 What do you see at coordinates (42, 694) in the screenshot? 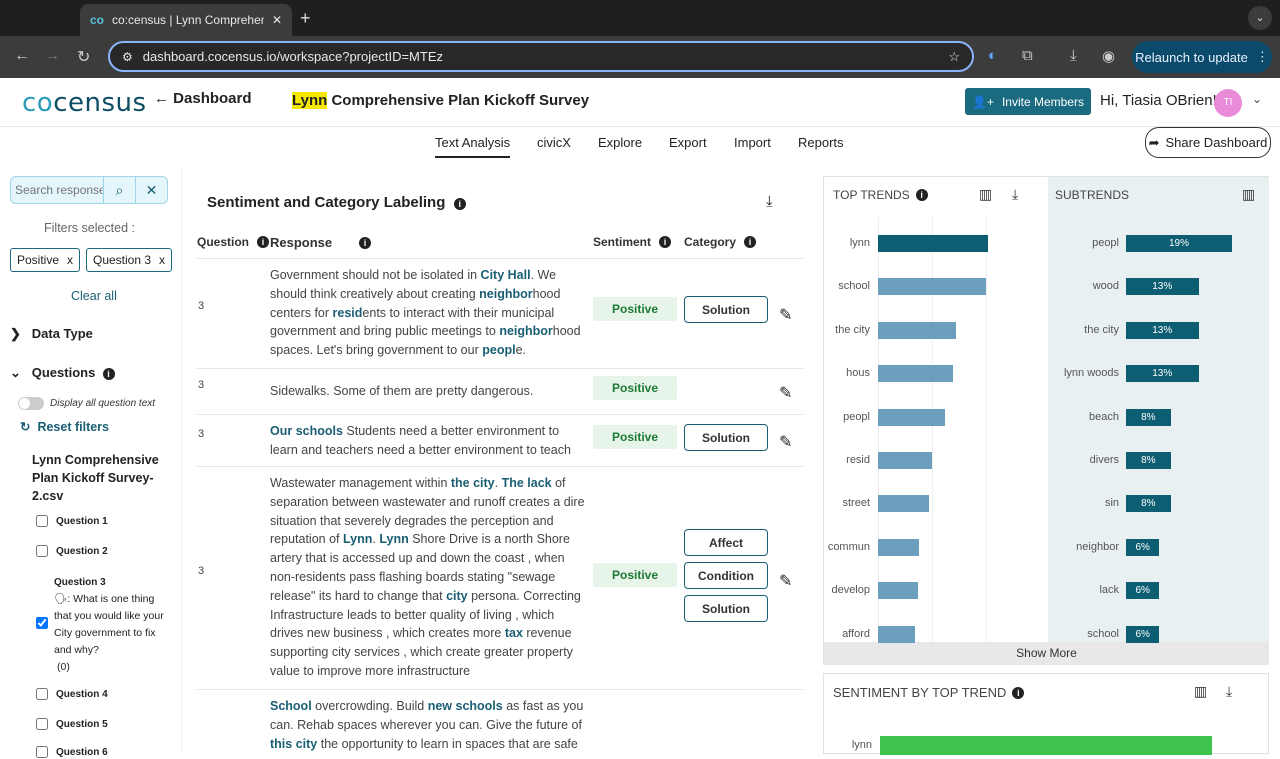
I see `question-4-checkbox` at bounding box center [42, 694].